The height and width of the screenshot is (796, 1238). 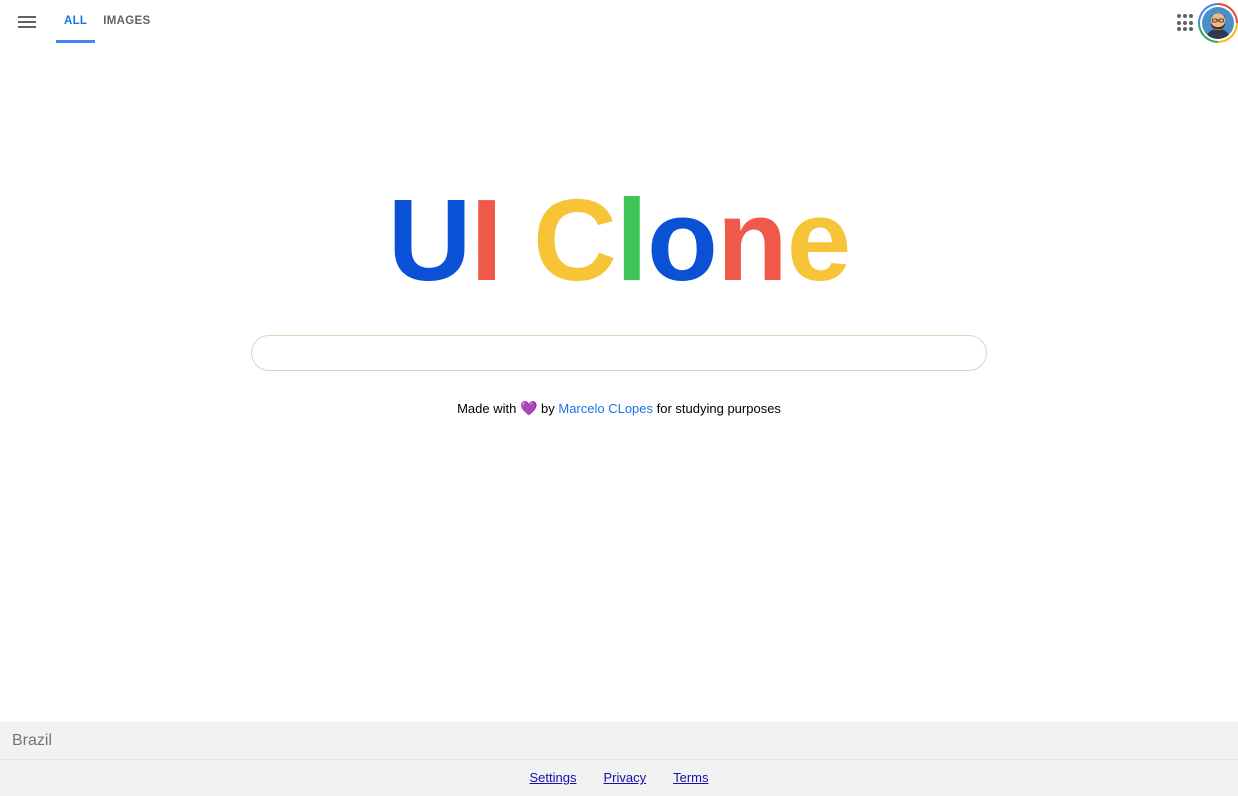 I want to click on tab-all: ALL, so click(x=76, y=21).